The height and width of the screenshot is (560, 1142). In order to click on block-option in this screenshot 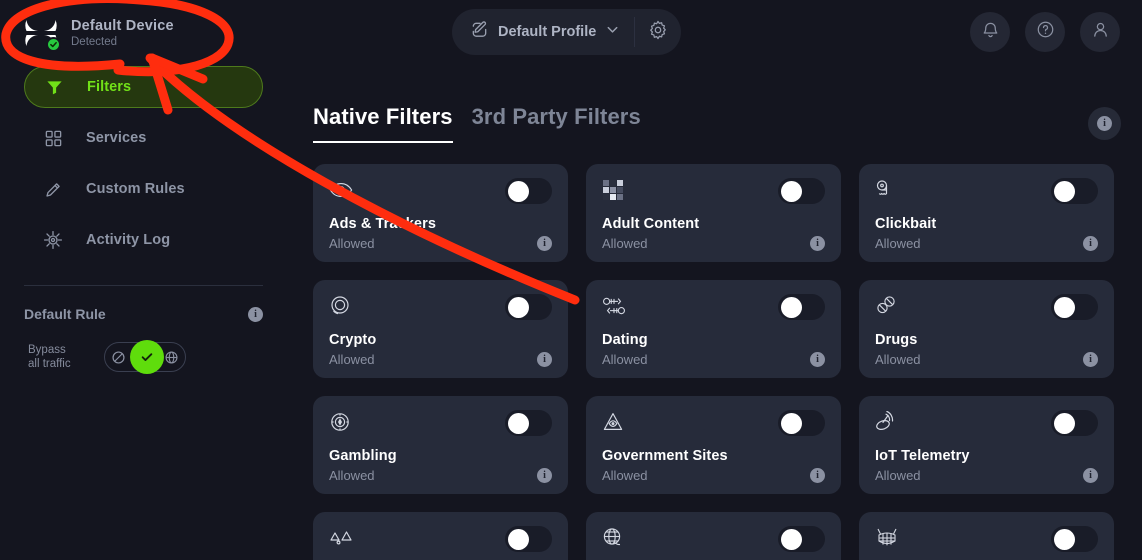, I will do `click(118, 357)`.